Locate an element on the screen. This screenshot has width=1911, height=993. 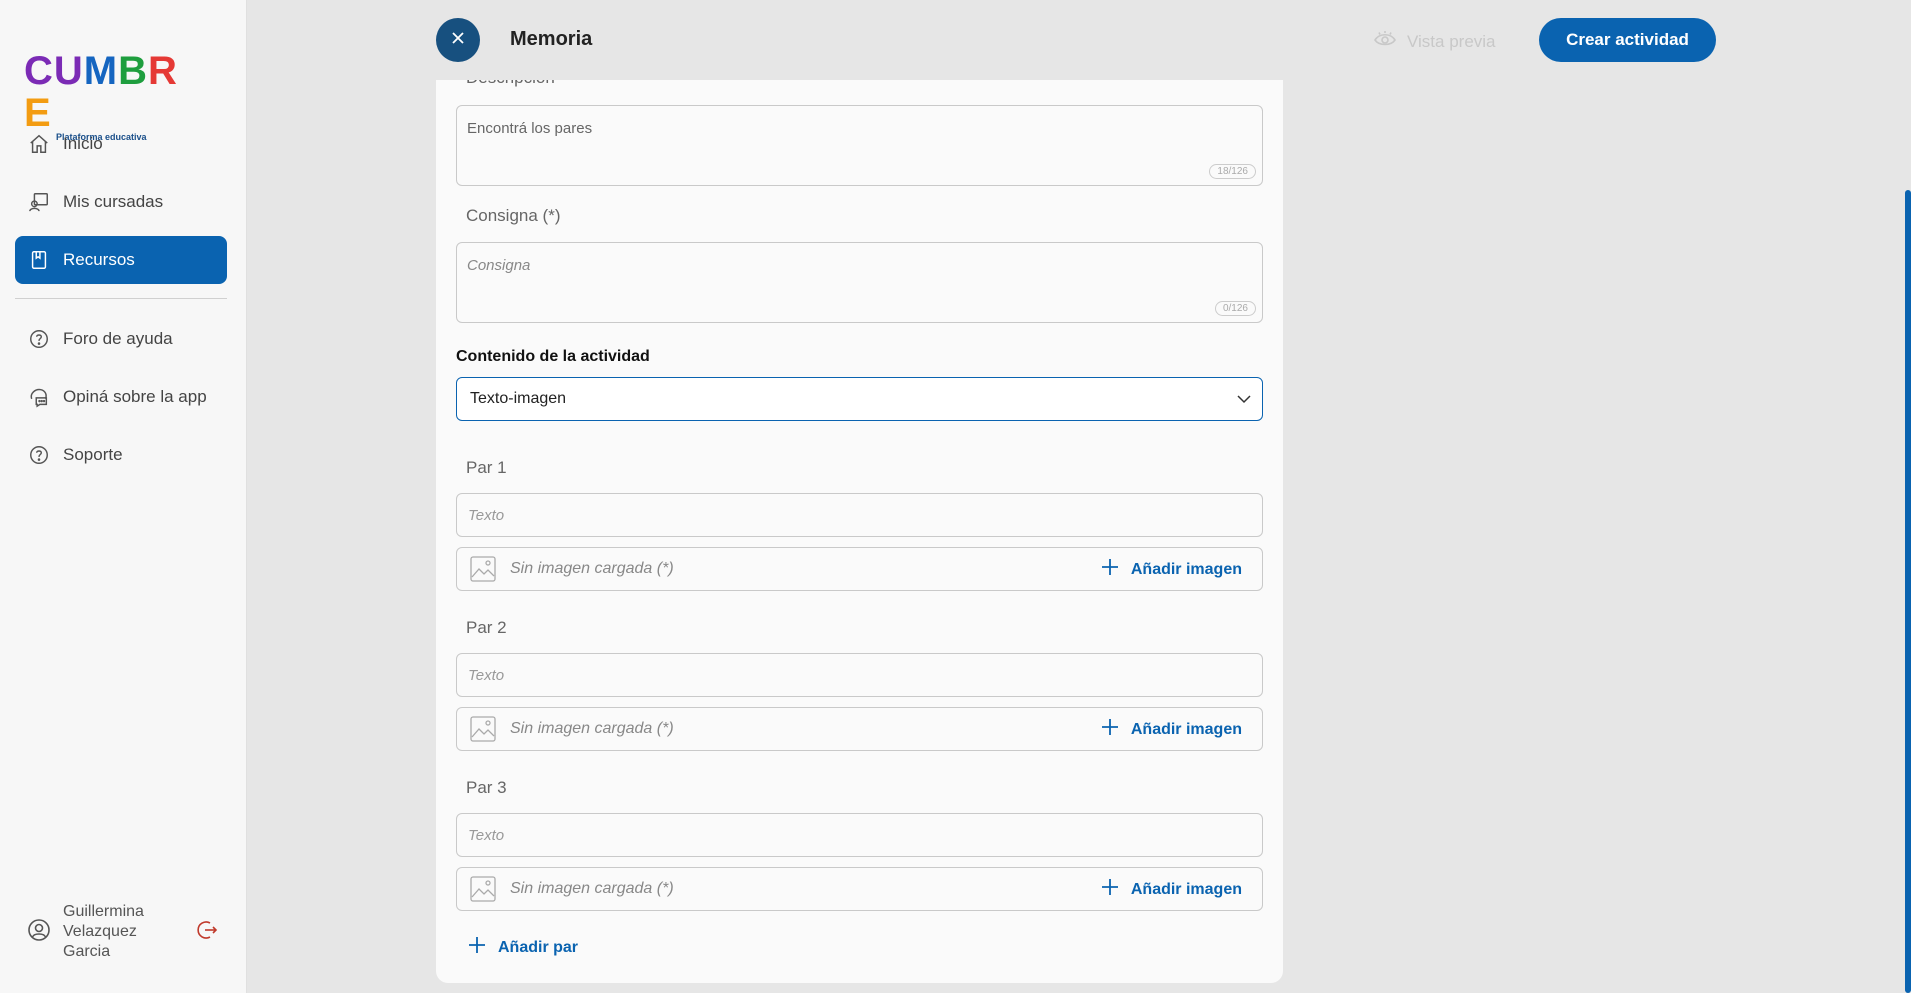
pair-2-text-input: Texto is located at coordinates (859, 675).